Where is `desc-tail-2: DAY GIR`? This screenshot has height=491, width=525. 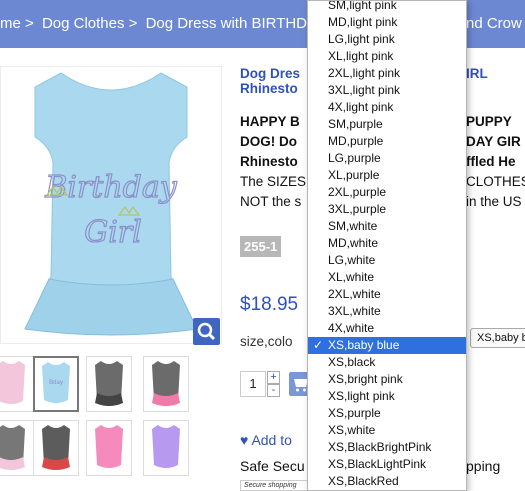
desc-tail-2: DAY GIR is located at coordinates (493, 141).